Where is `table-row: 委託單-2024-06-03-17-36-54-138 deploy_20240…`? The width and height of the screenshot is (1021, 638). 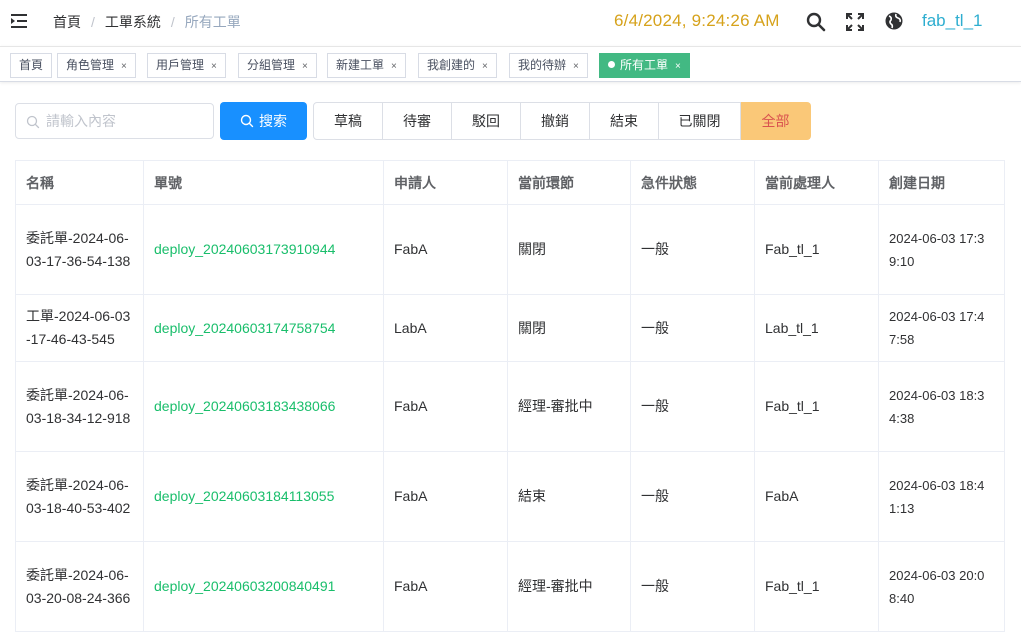 table-row: 委託單-2024-06-03-17-36-54-138 deploy_20240… is located at coordinates (510, 249).